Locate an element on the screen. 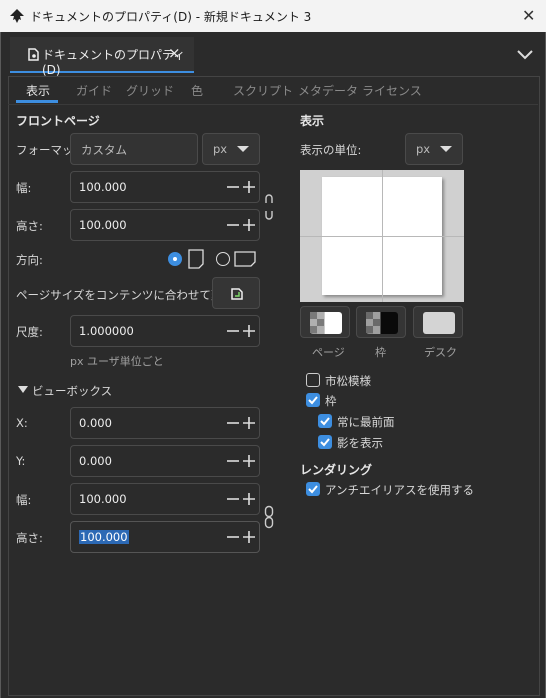 The width and height of the screenshot is (546, 698). checkerboard-label: 市松模様 is located at coordinates (348, 381).